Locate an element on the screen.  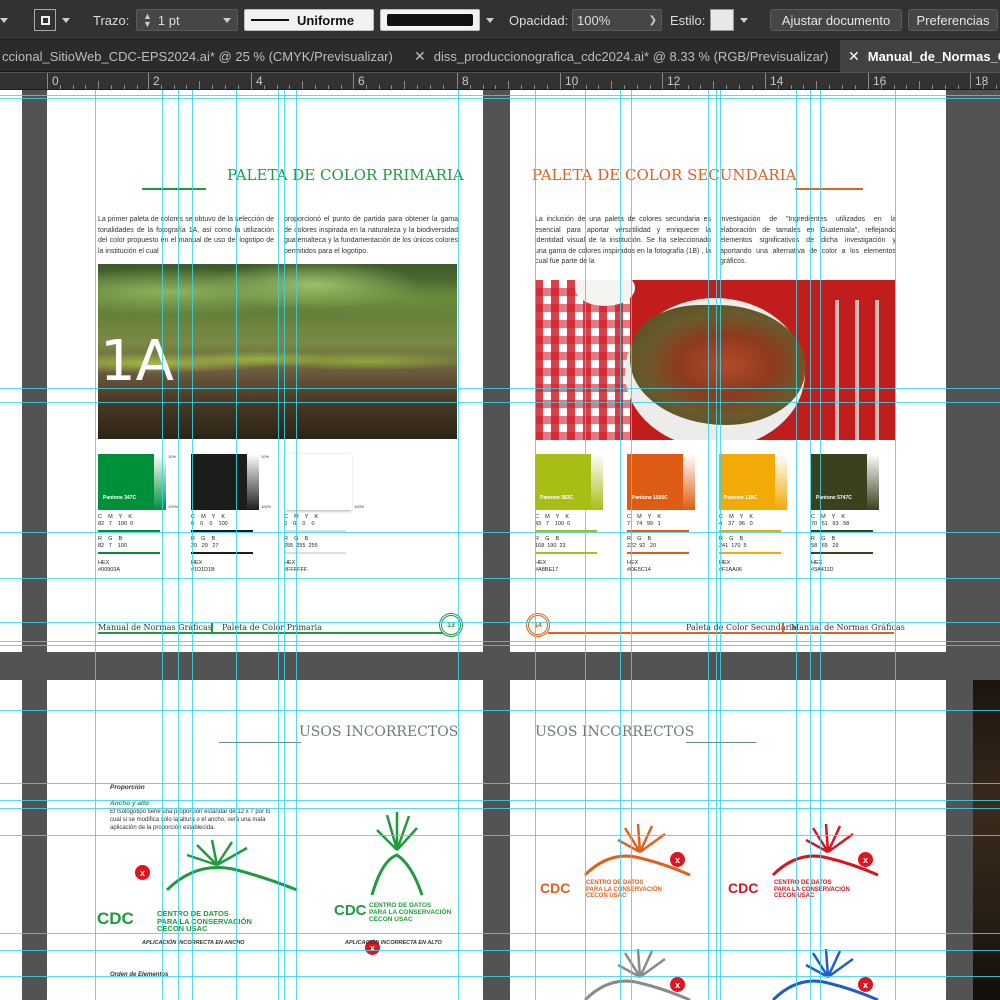
rgb-values: 241 170 5 is located at coordinates (733, 546).